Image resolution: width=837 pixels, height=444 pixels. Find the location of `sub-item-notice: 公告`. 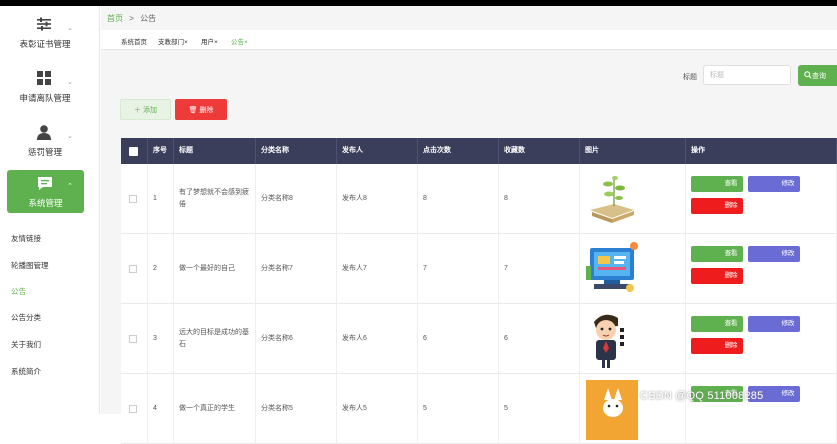

sub-item-notice: 公告 is located at coordinates (18, 291).